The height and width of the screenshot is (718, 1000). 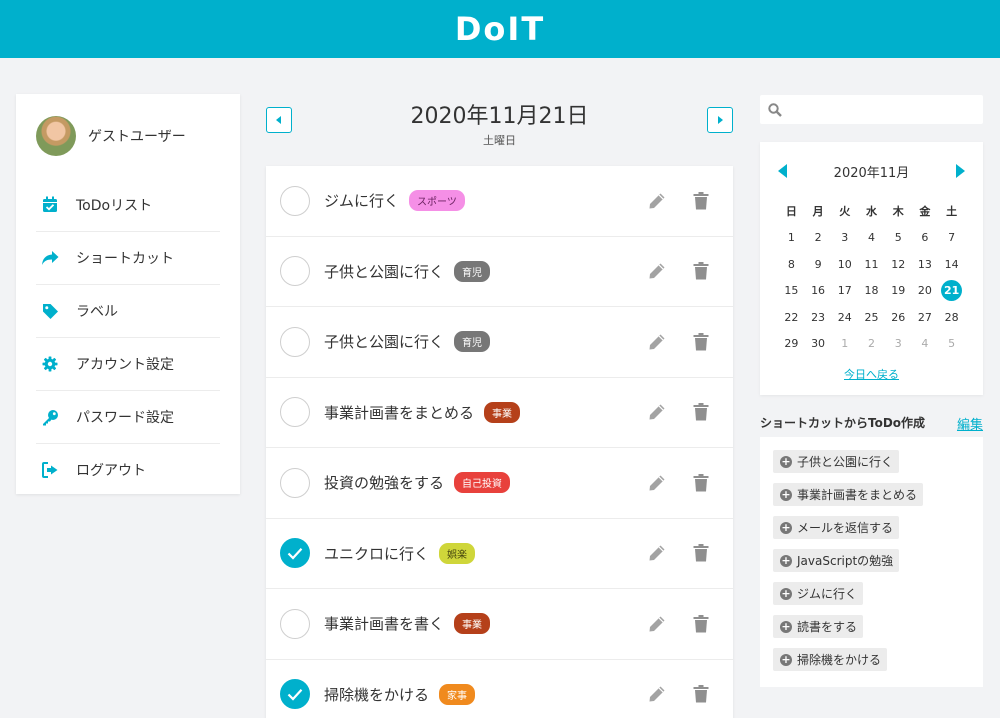 What do you see at coordinates (384, 342) in the screenshot?
I see `todo-text: 子供と公園に行く` at bounding box center [384, 342].